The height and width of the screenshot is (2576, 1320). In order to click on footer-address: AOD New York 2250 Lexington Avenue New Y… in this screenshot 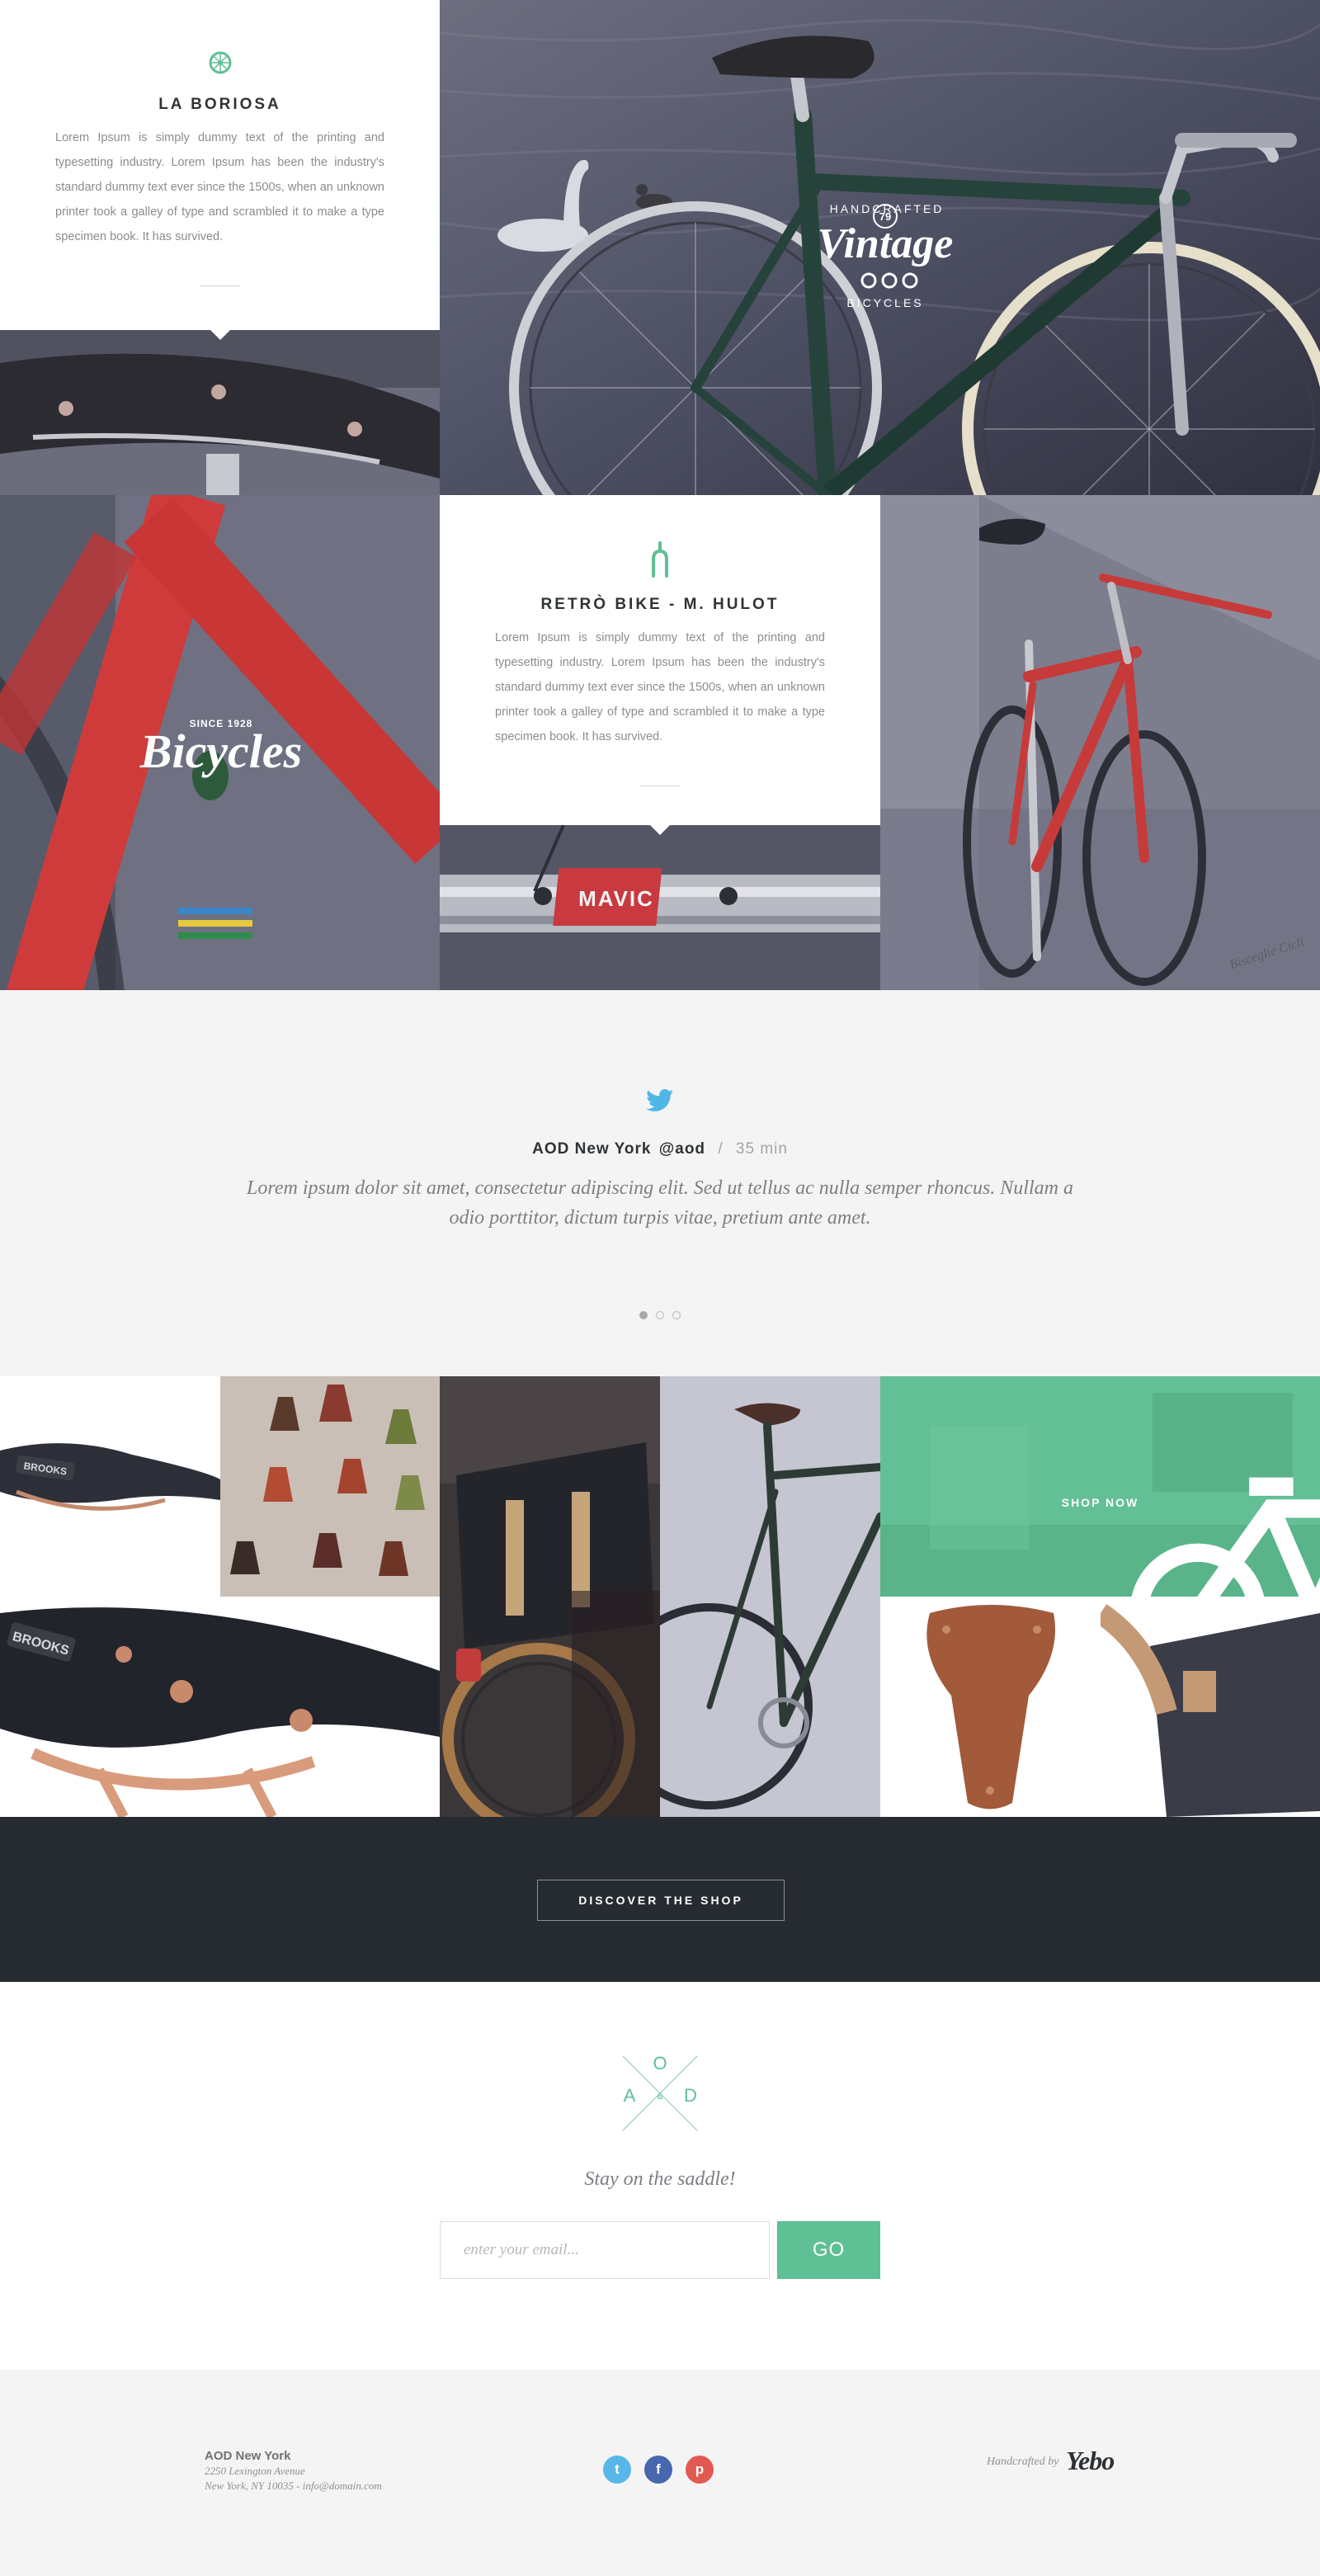, I will do `click(293, 2471)`.